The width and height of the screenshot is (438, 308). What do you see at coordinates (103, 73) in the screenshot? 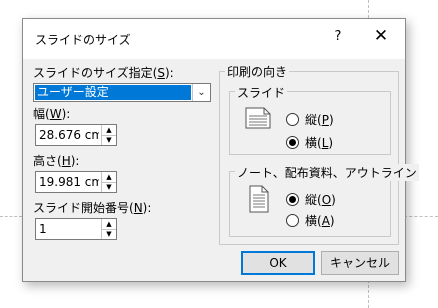
I see `slide-size-label: スライドのサイズ指定(S):` at bounding box center [103, 73].